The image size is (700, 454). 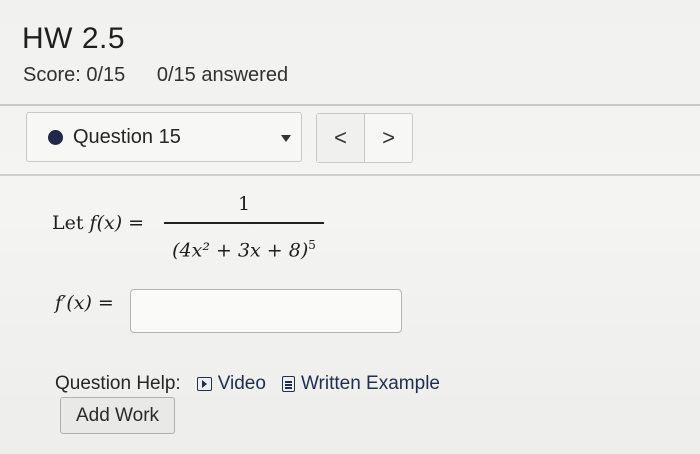 I want to click on next-question-button: >, so click(x=388, y=138).